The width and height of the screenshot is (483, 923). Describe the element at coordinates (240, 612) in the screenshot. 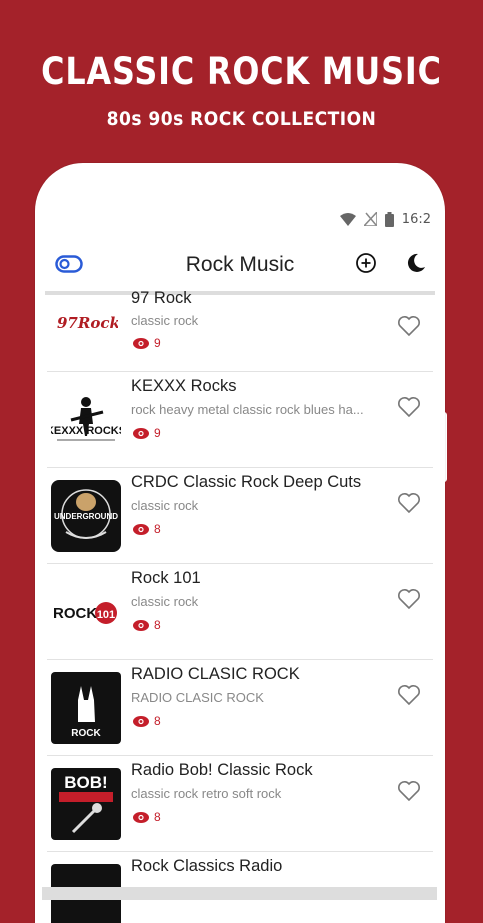

I see `list-item: ROCK 101 Rock 101 classic rock 8` at that location.